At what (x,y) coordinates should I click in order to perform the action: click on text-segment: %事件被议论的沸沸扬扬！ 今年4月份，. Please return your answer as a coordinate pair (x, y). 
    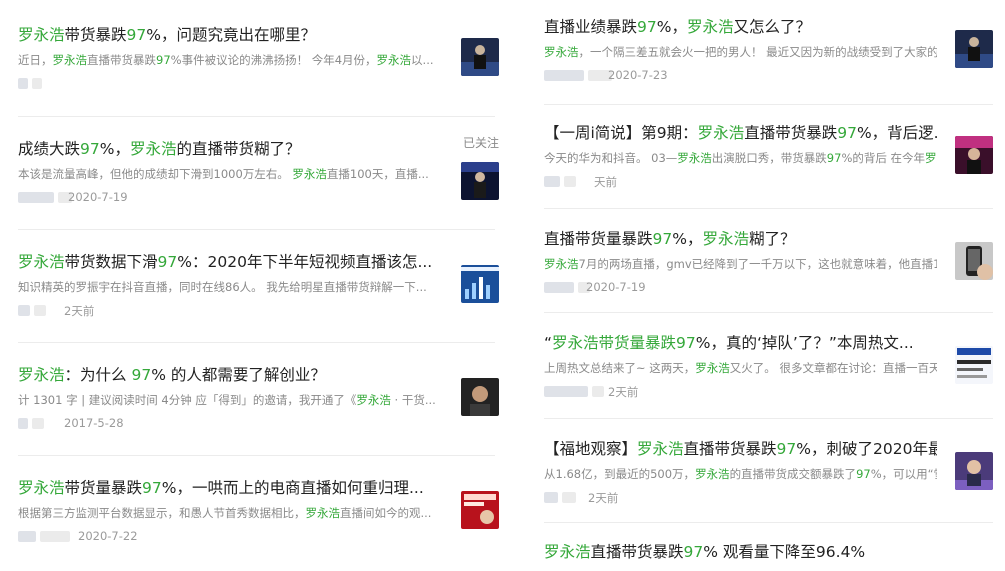
    Looking at the image, I should click on (273, 60).